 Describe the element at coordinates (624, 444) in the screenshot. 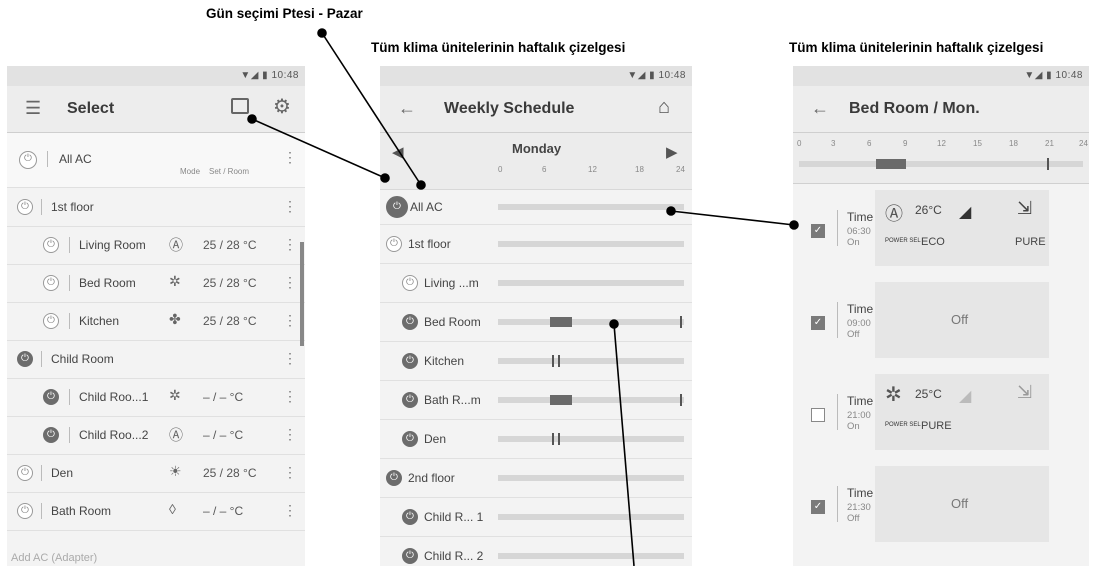

I see `leader-bed-room` at that location.